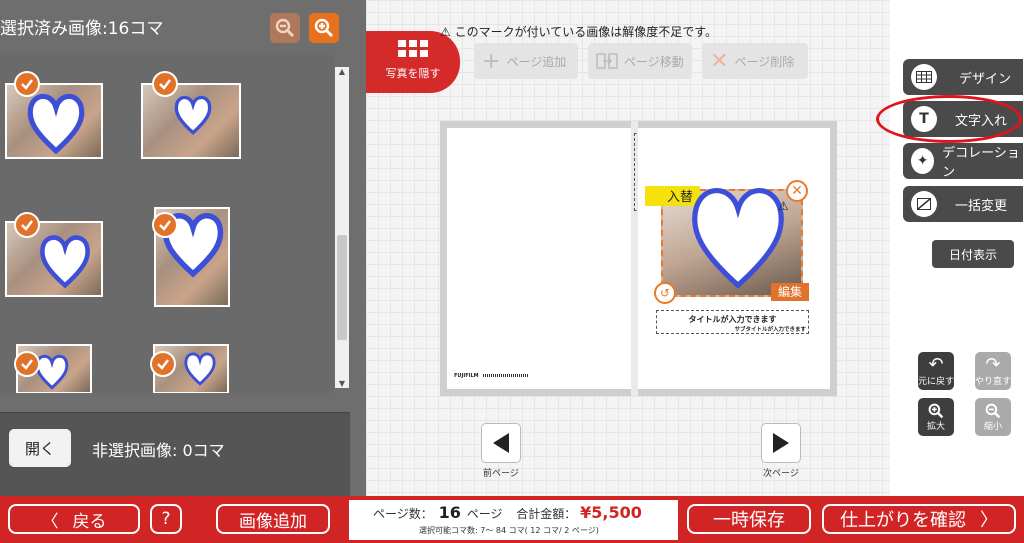 The image size is (1024, 543). Describe the element at coordinates (993, 381) in the screenshot. I see `redo-label: やり直す` at that location.